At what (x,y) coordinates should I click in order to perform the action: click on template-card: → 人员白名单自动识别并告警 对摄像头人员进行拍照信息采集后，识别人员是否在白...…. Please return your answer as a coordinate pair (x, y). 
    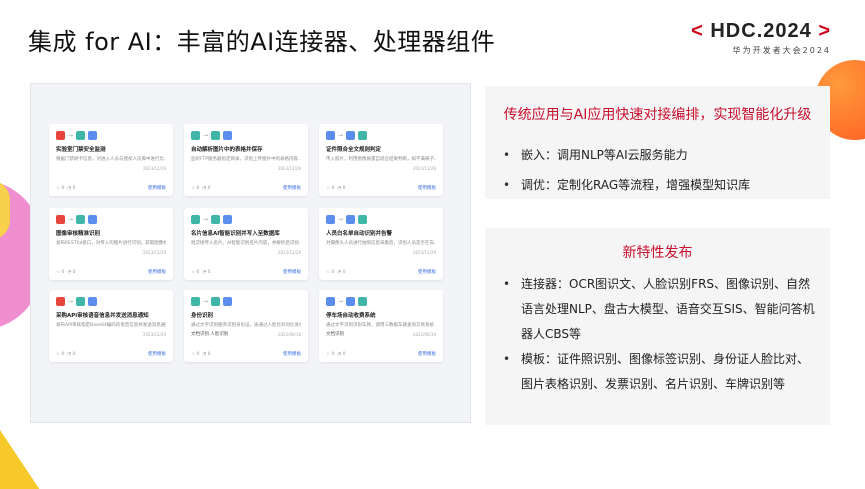
    Looking at the image, I should click on (381, 244).